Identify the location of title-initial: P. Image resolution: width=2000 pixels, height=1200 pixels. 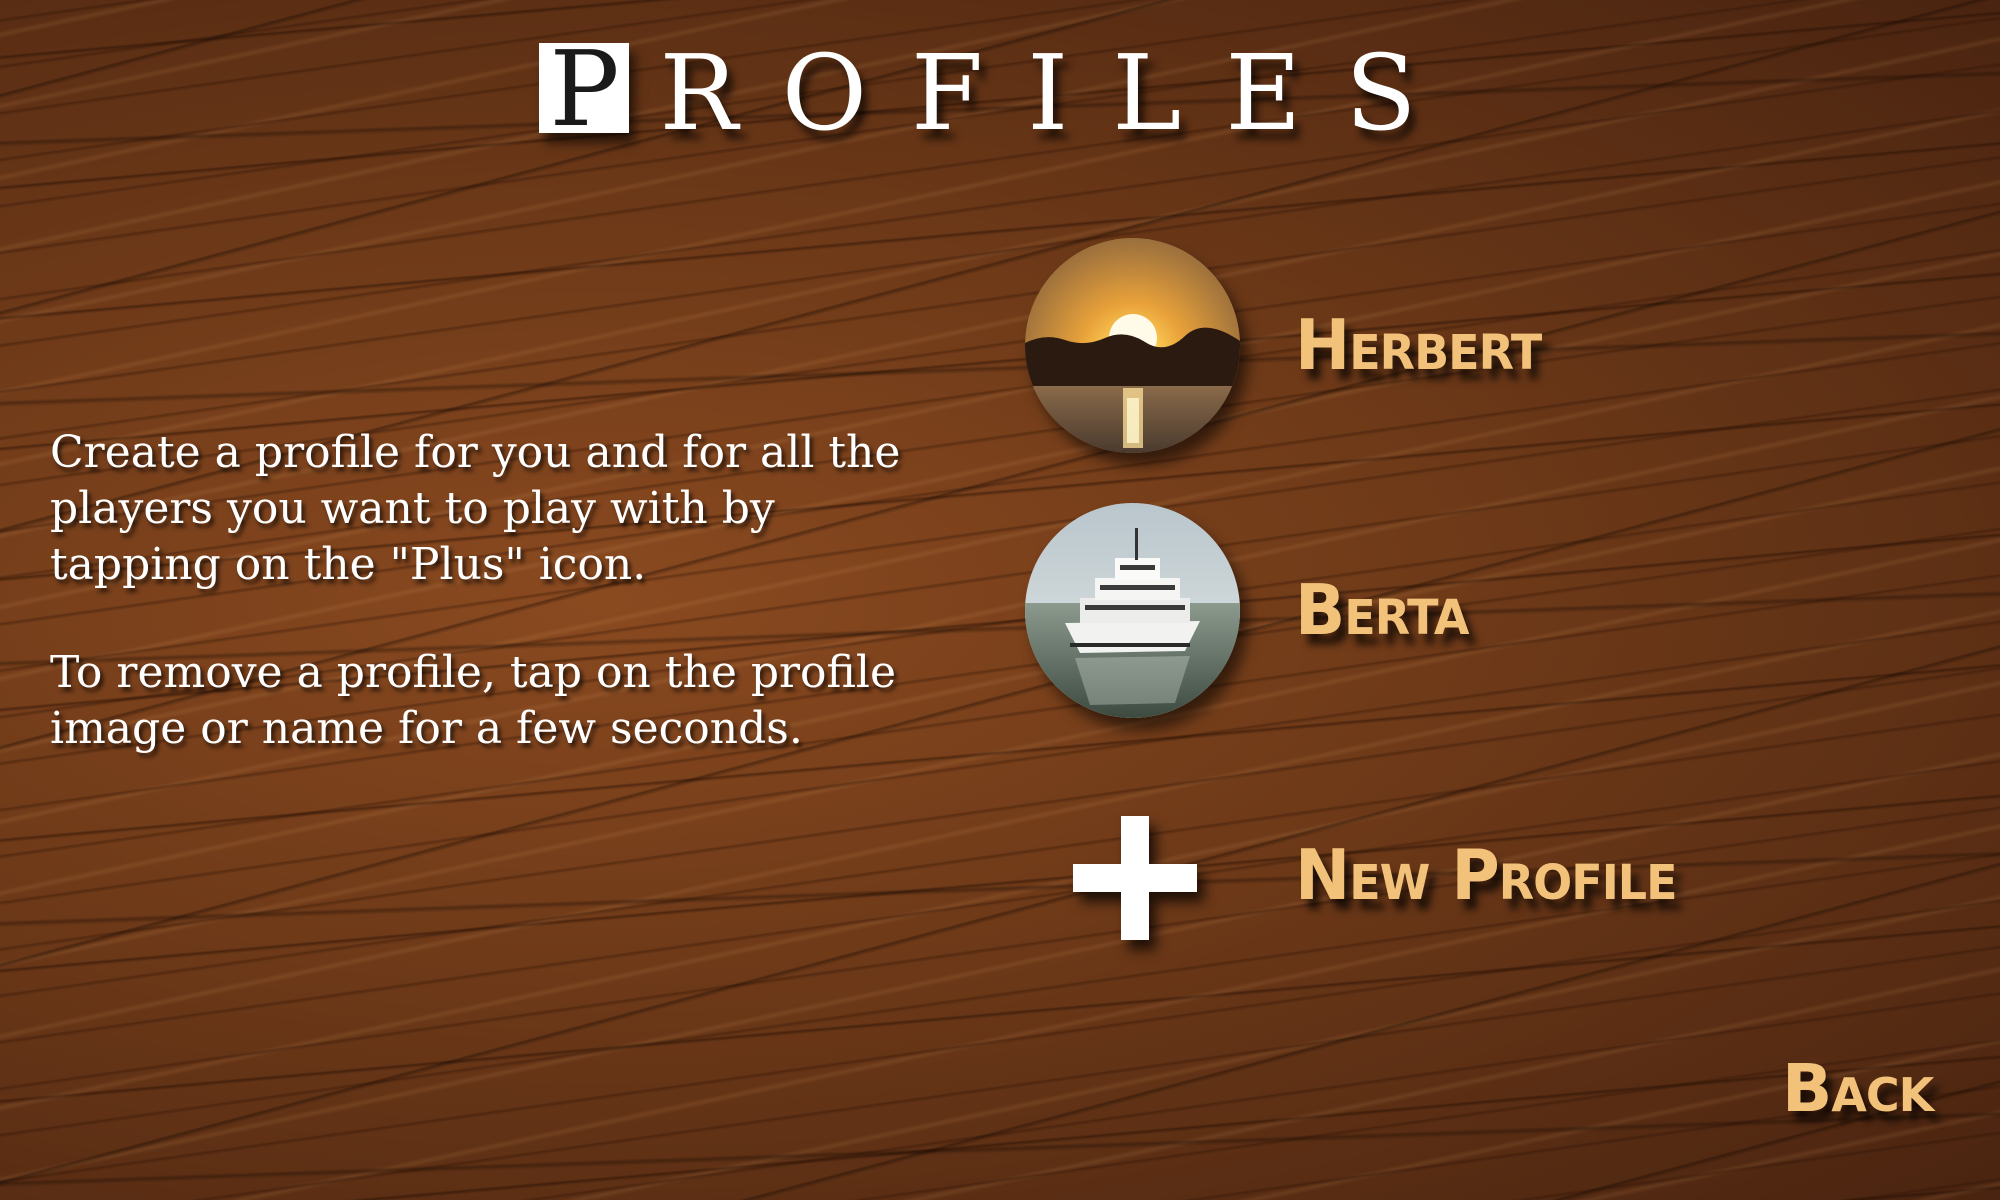
(584, 89).